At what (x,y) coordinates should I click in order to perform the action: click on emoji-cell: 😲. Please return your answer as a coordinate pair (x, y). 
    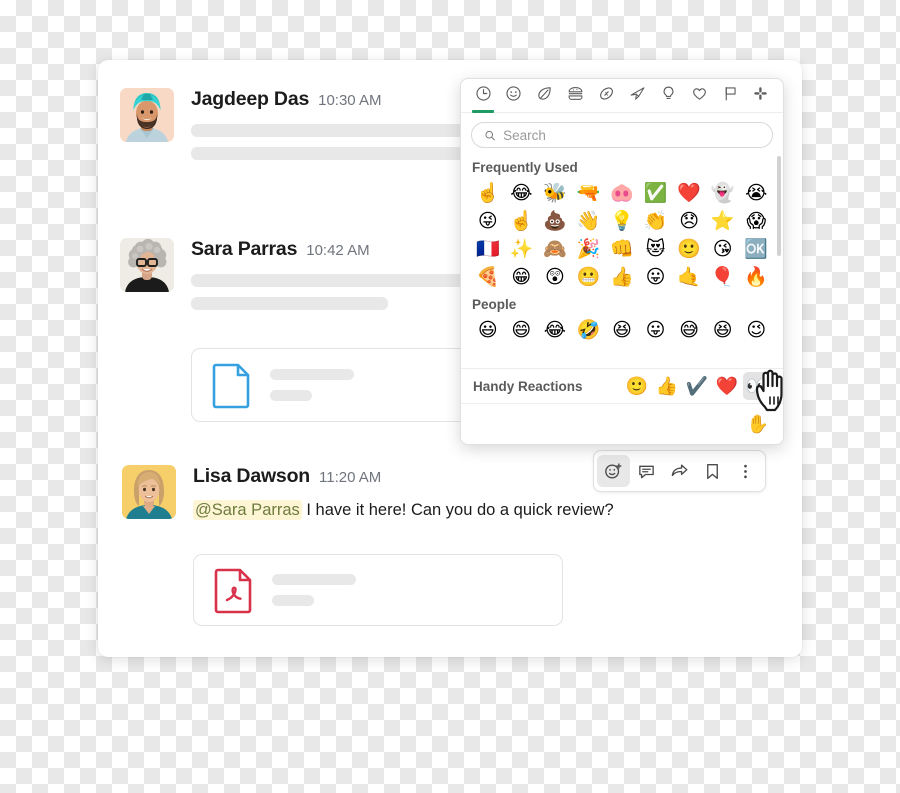
    Looking at the image, I should click on (555, 277).